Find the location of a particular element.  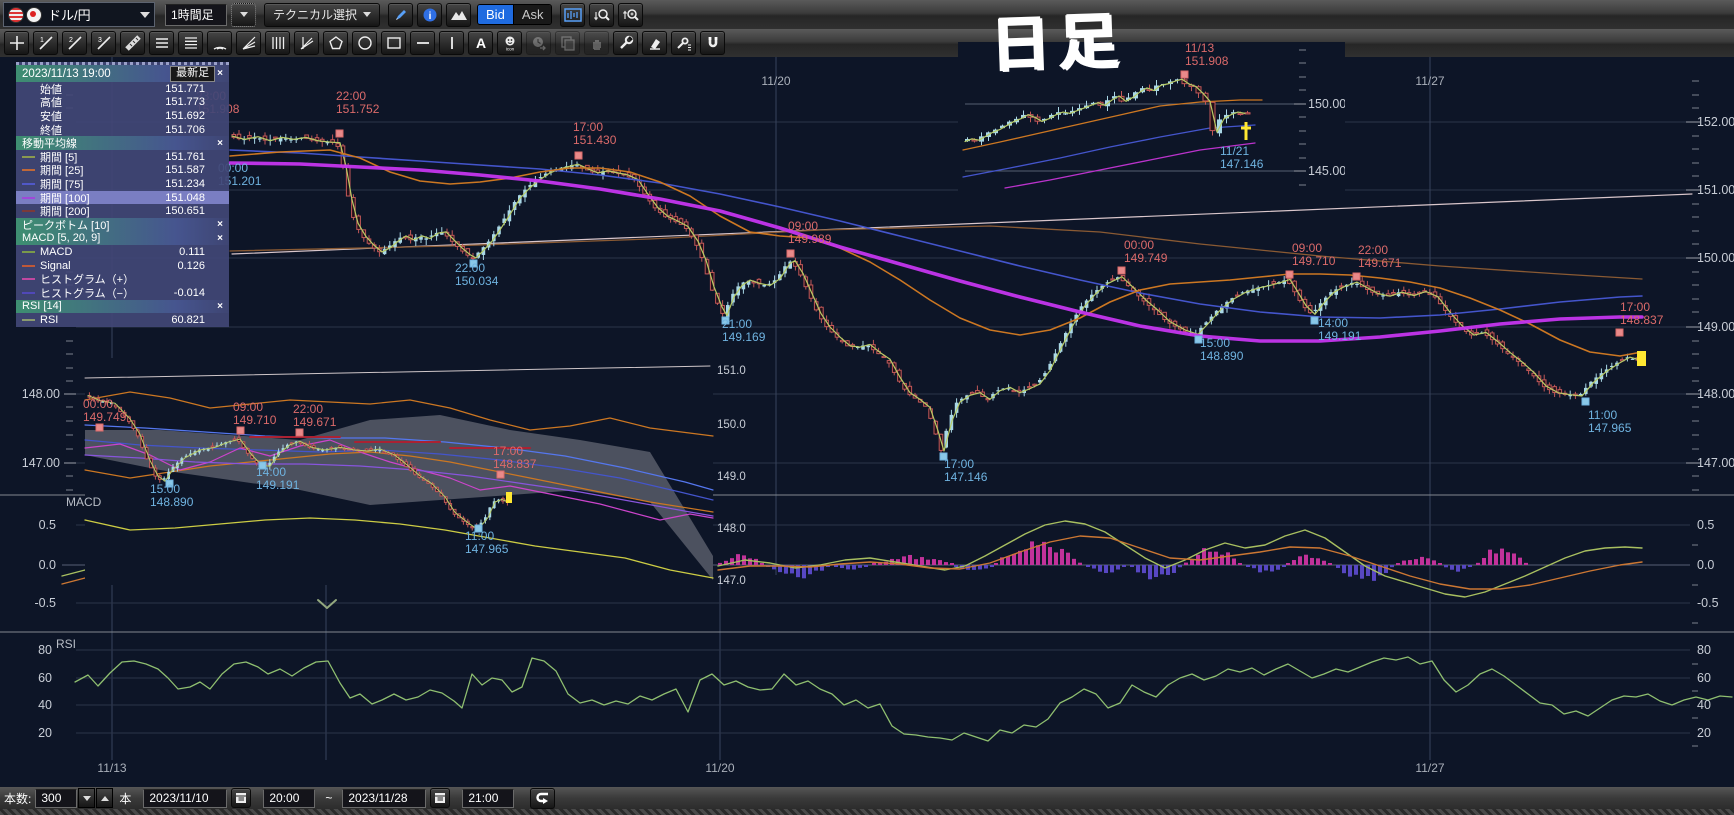

icon-stamp-tool-button: icon is located at coordinates (509, 43).